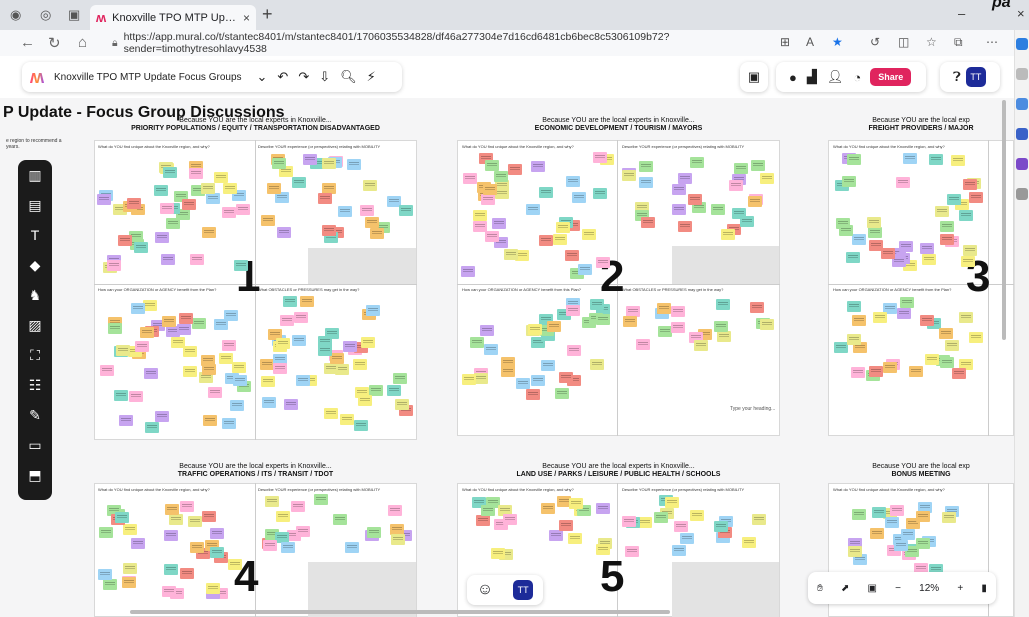 The height and width of the screenshot is (617, 1029). What do you see at coordinates (54, 43) in the screenshot?
I see `refresh-icon: ↻` at bounding box center [54, 43].